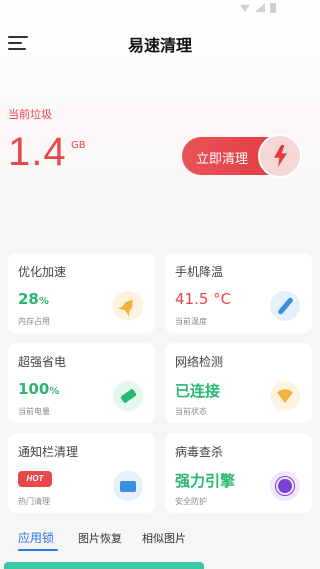 The image size is (320, 569). I want to click on card-power-saving: 超强省电 100% 当前电量, so click(81, 383).